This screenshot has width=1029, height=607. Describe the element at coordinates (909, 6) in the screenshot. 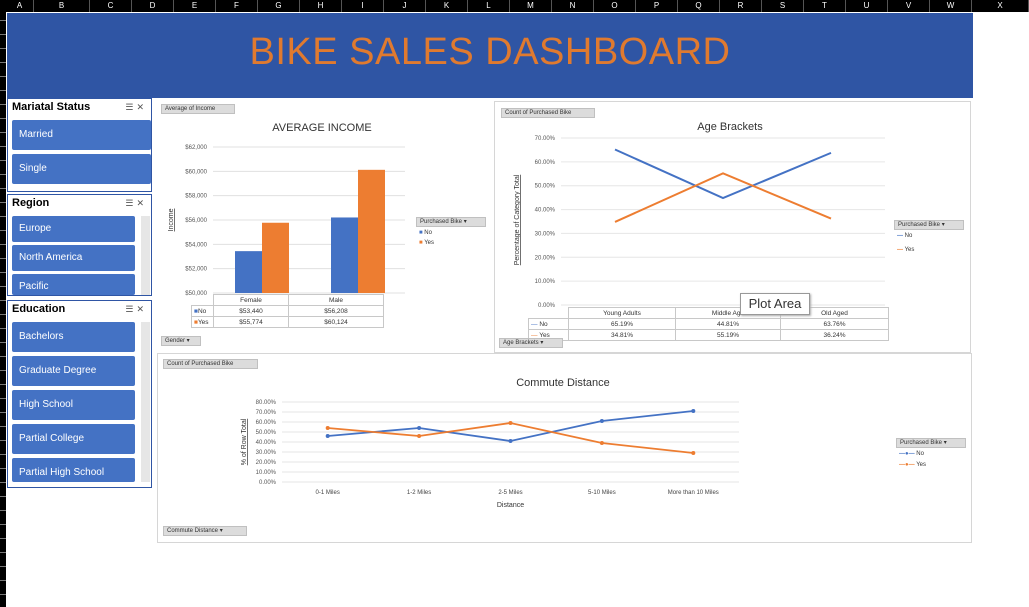

I see `column-header-v: V` at that location.